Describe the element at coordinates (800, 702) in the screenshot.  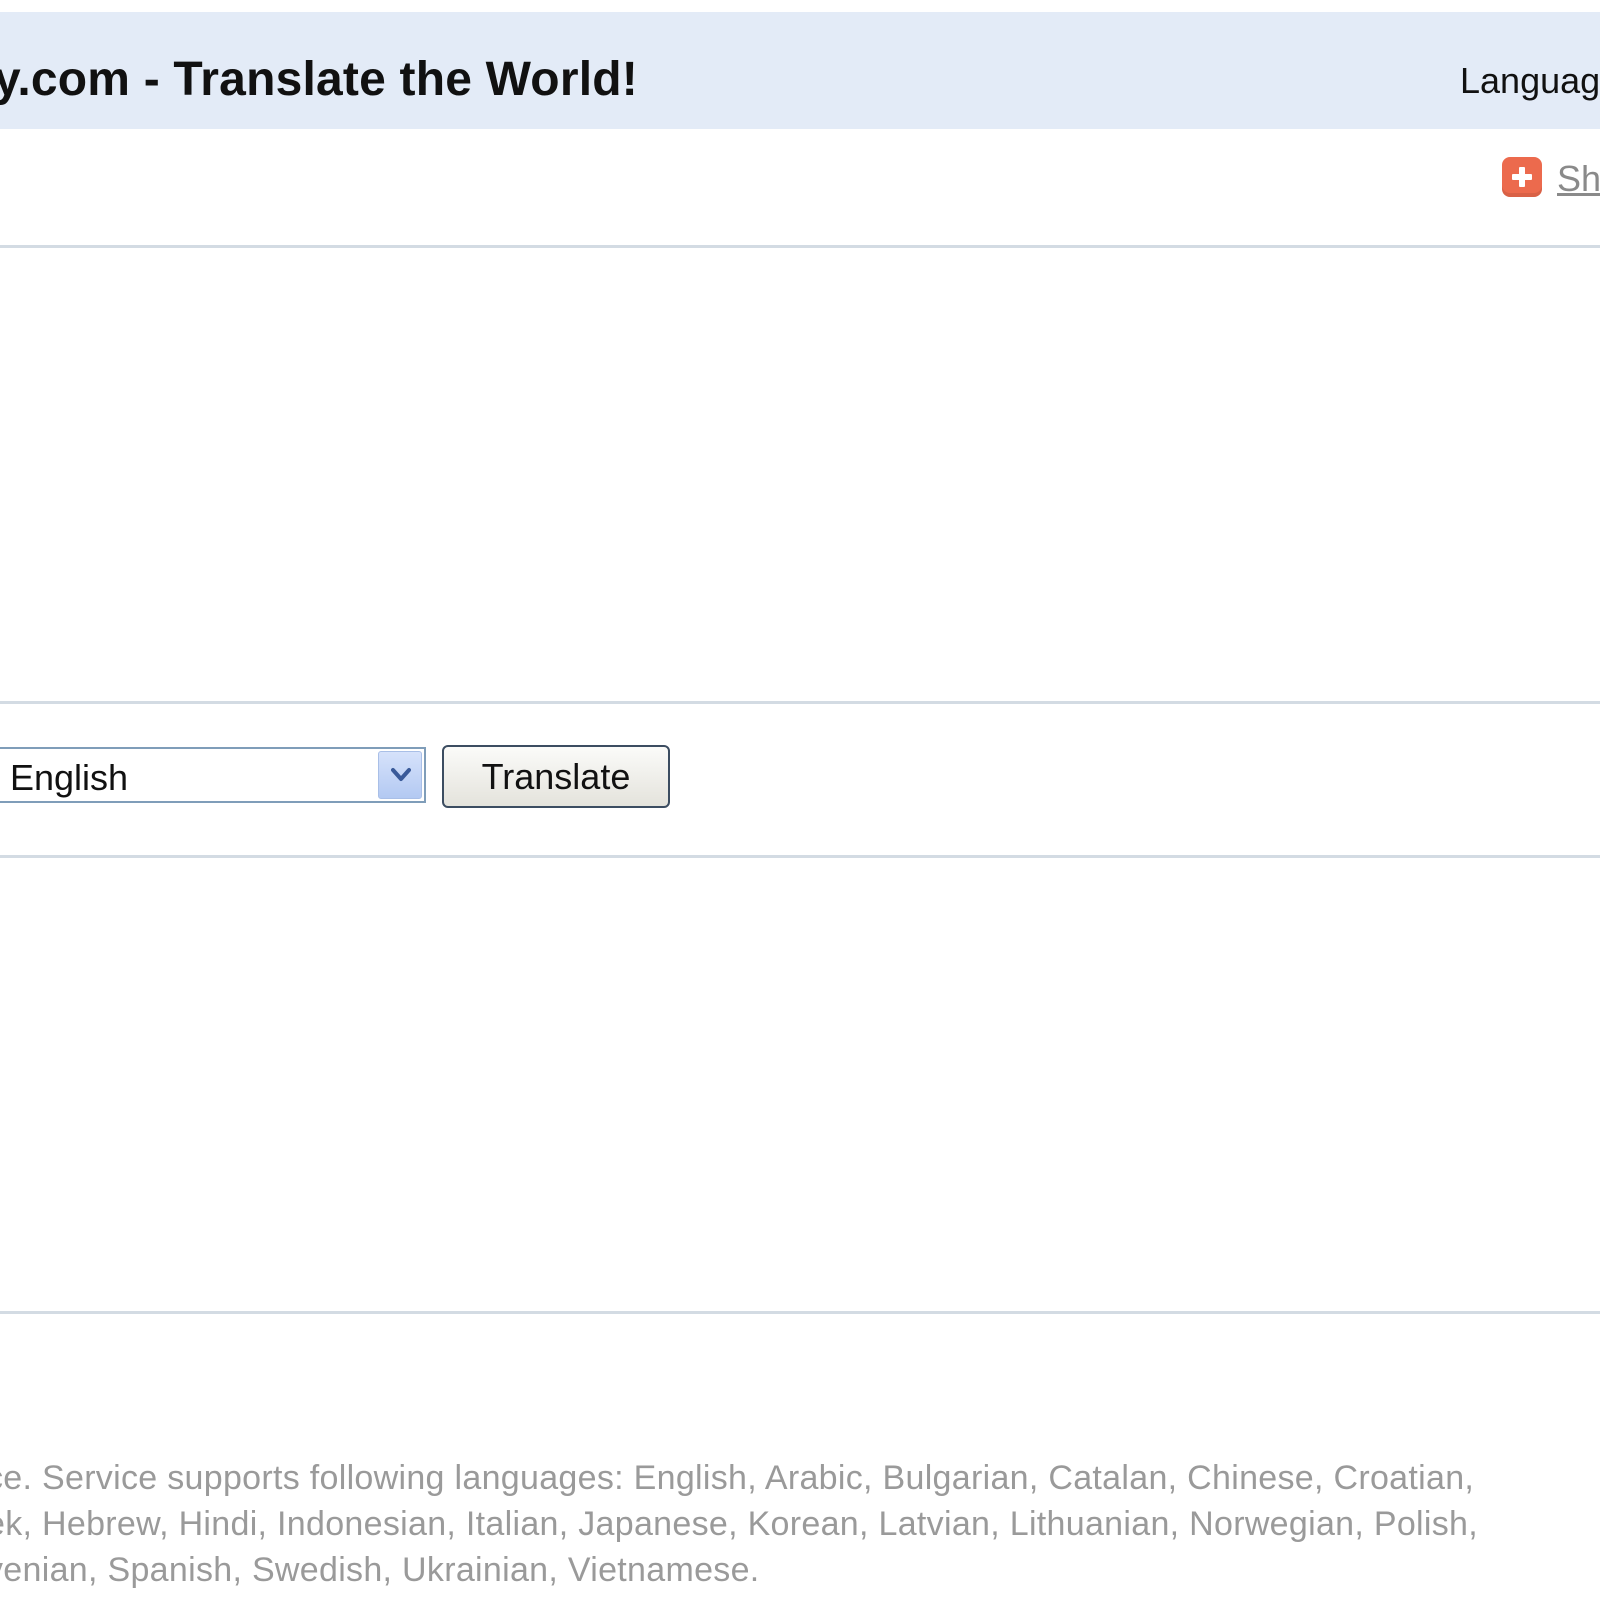
I see `divider-source-bottom` at that location.